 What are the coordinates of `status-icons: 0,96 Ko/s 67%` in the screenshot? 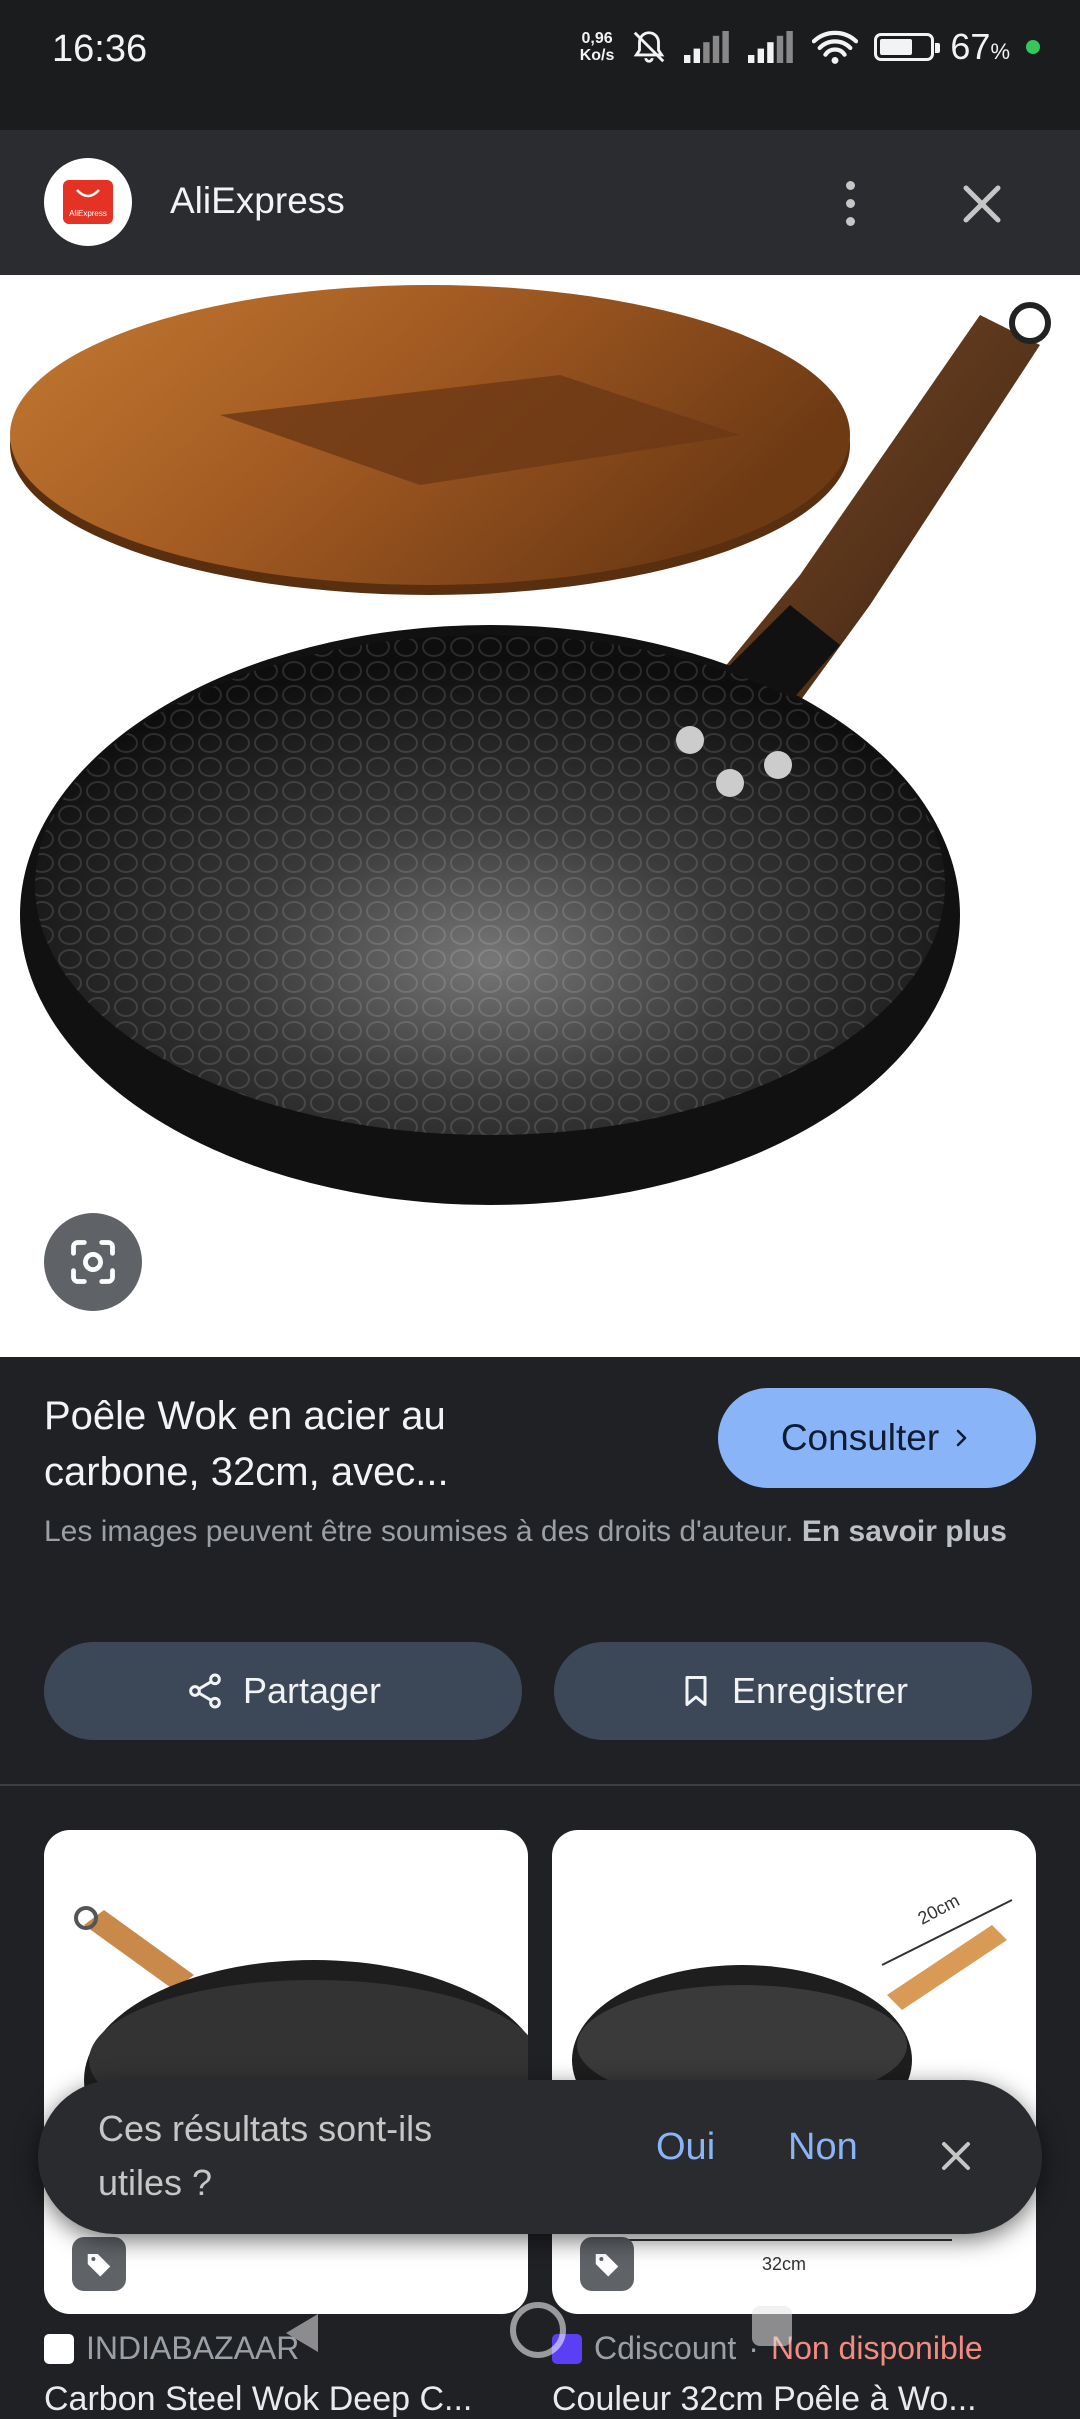 It's located at (810, 47).